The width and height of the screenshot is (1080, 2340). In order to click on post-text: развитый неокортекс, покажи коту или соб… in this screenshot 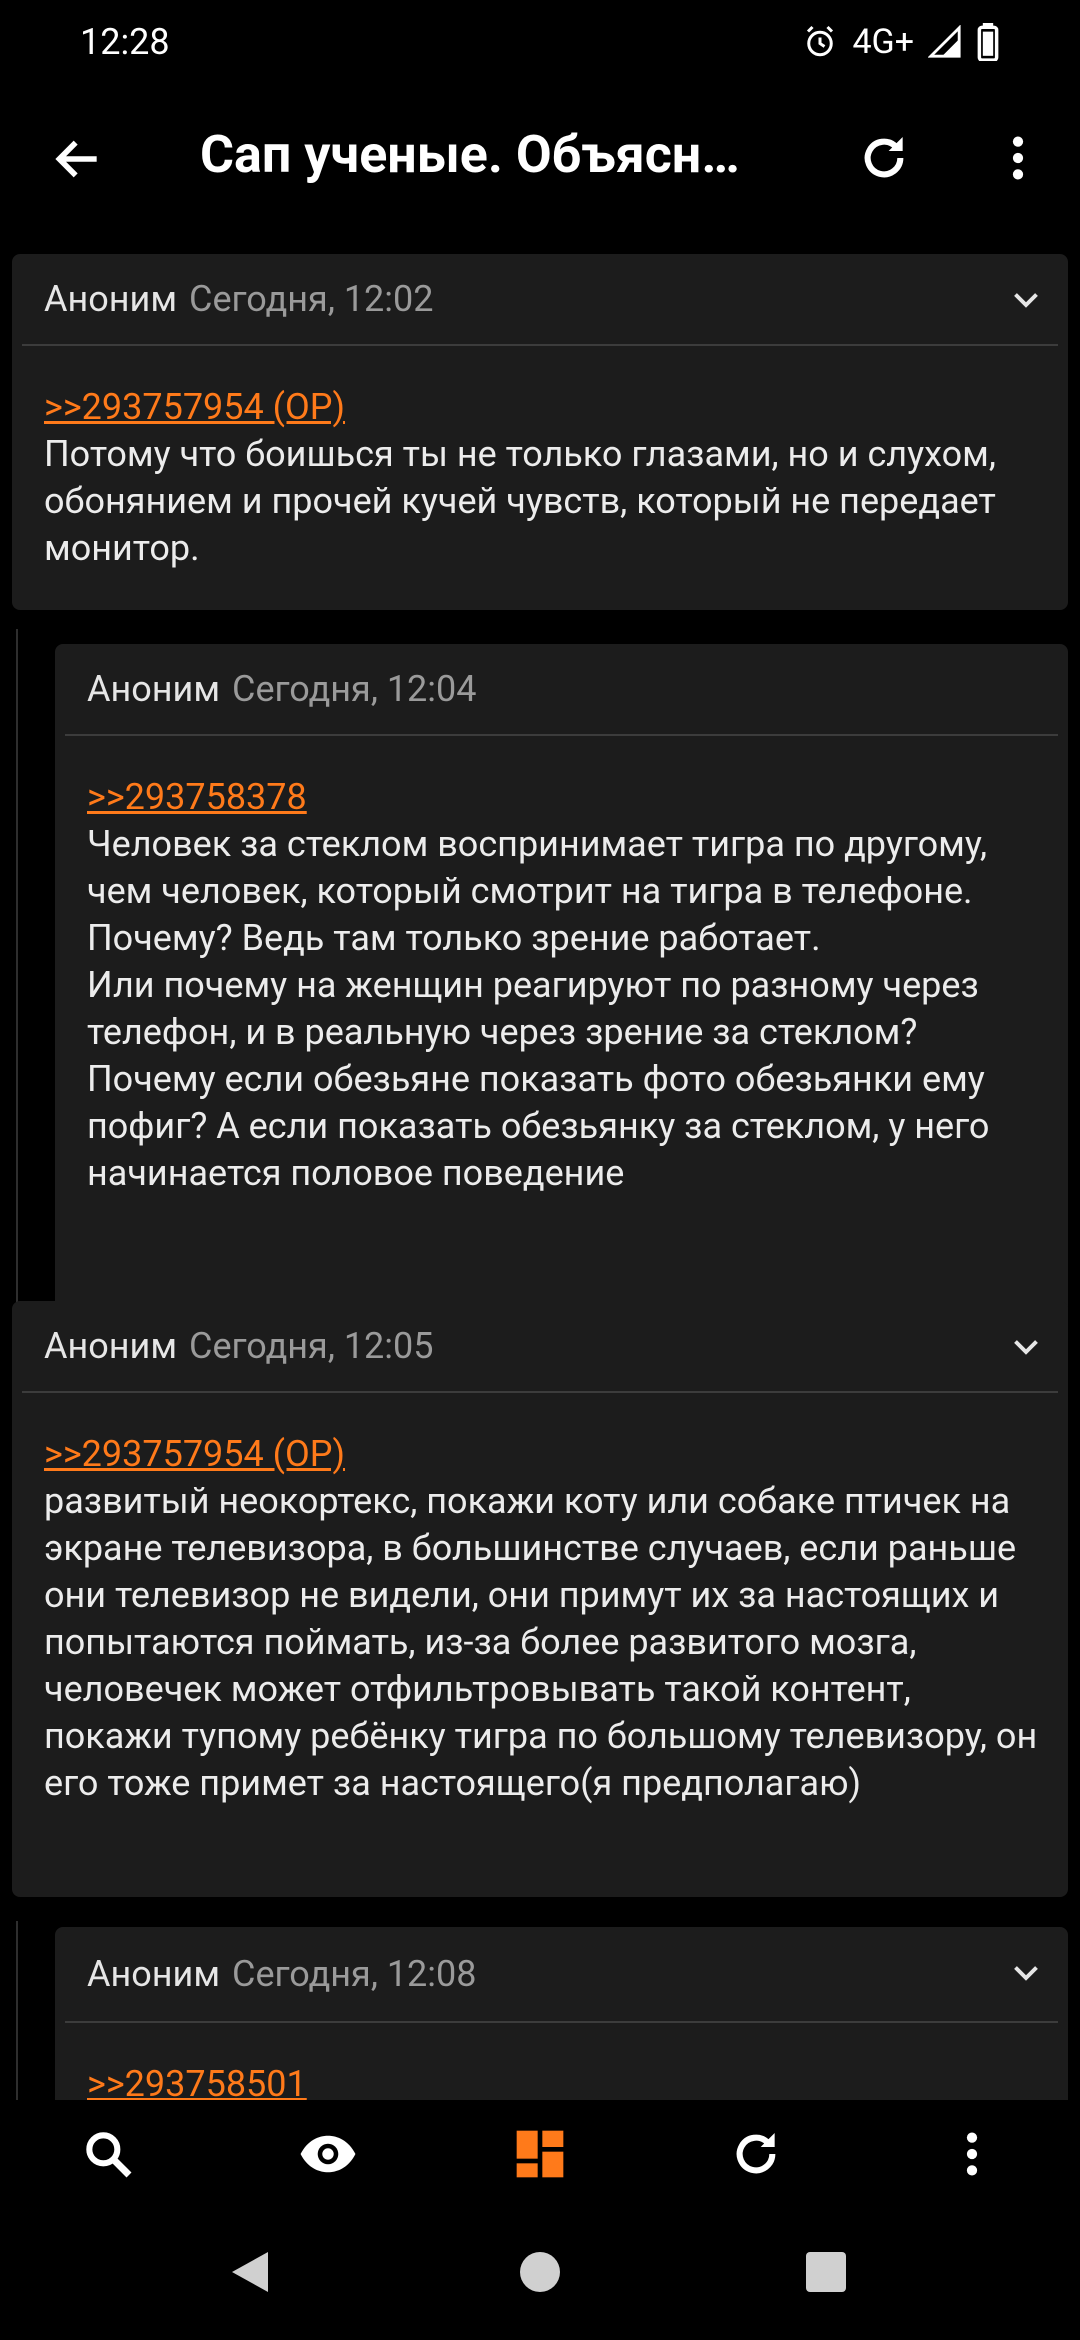, I will do `click(541, 1642)`.